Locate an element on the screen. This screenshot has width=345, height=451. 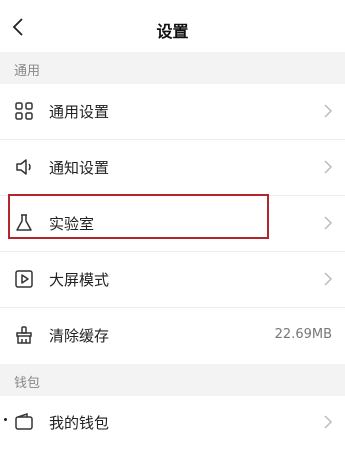
section-label: 钱包 is located at coordinates (27, 383).